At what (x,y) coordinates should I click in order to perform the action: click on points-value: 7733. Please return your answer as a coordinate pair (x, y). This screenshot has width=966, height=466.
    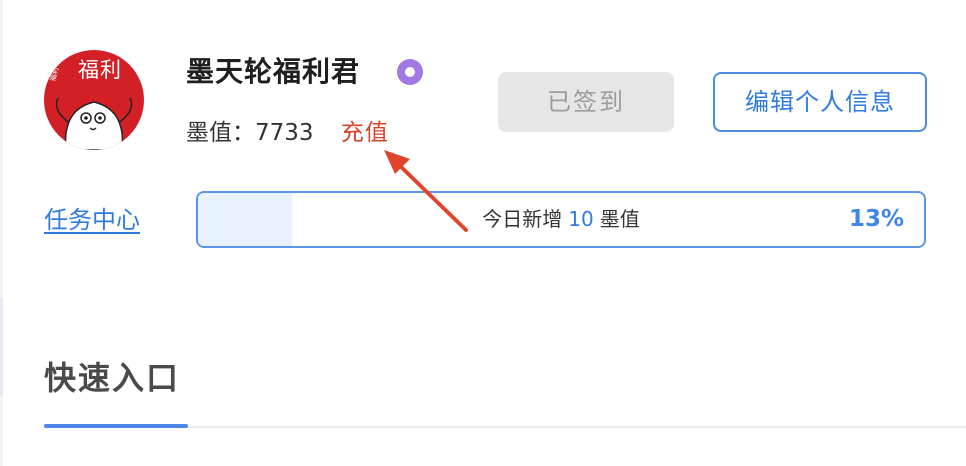
    Looking at the image, I should click on (284, 133).